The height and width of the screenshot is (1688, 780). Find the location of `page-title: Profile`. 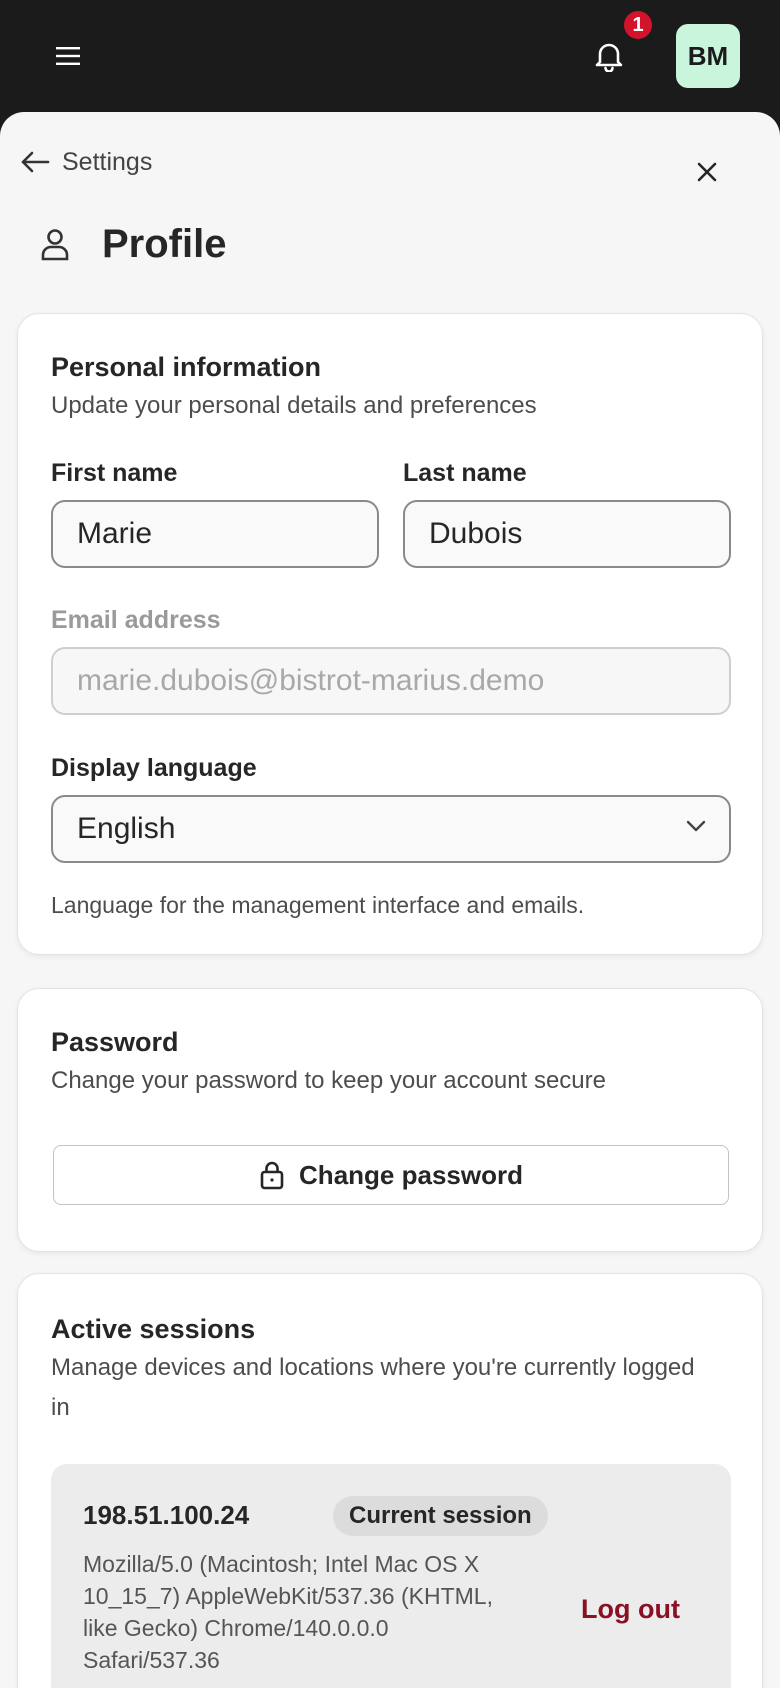

page-title: Profile is located at coordinates (164, 243).